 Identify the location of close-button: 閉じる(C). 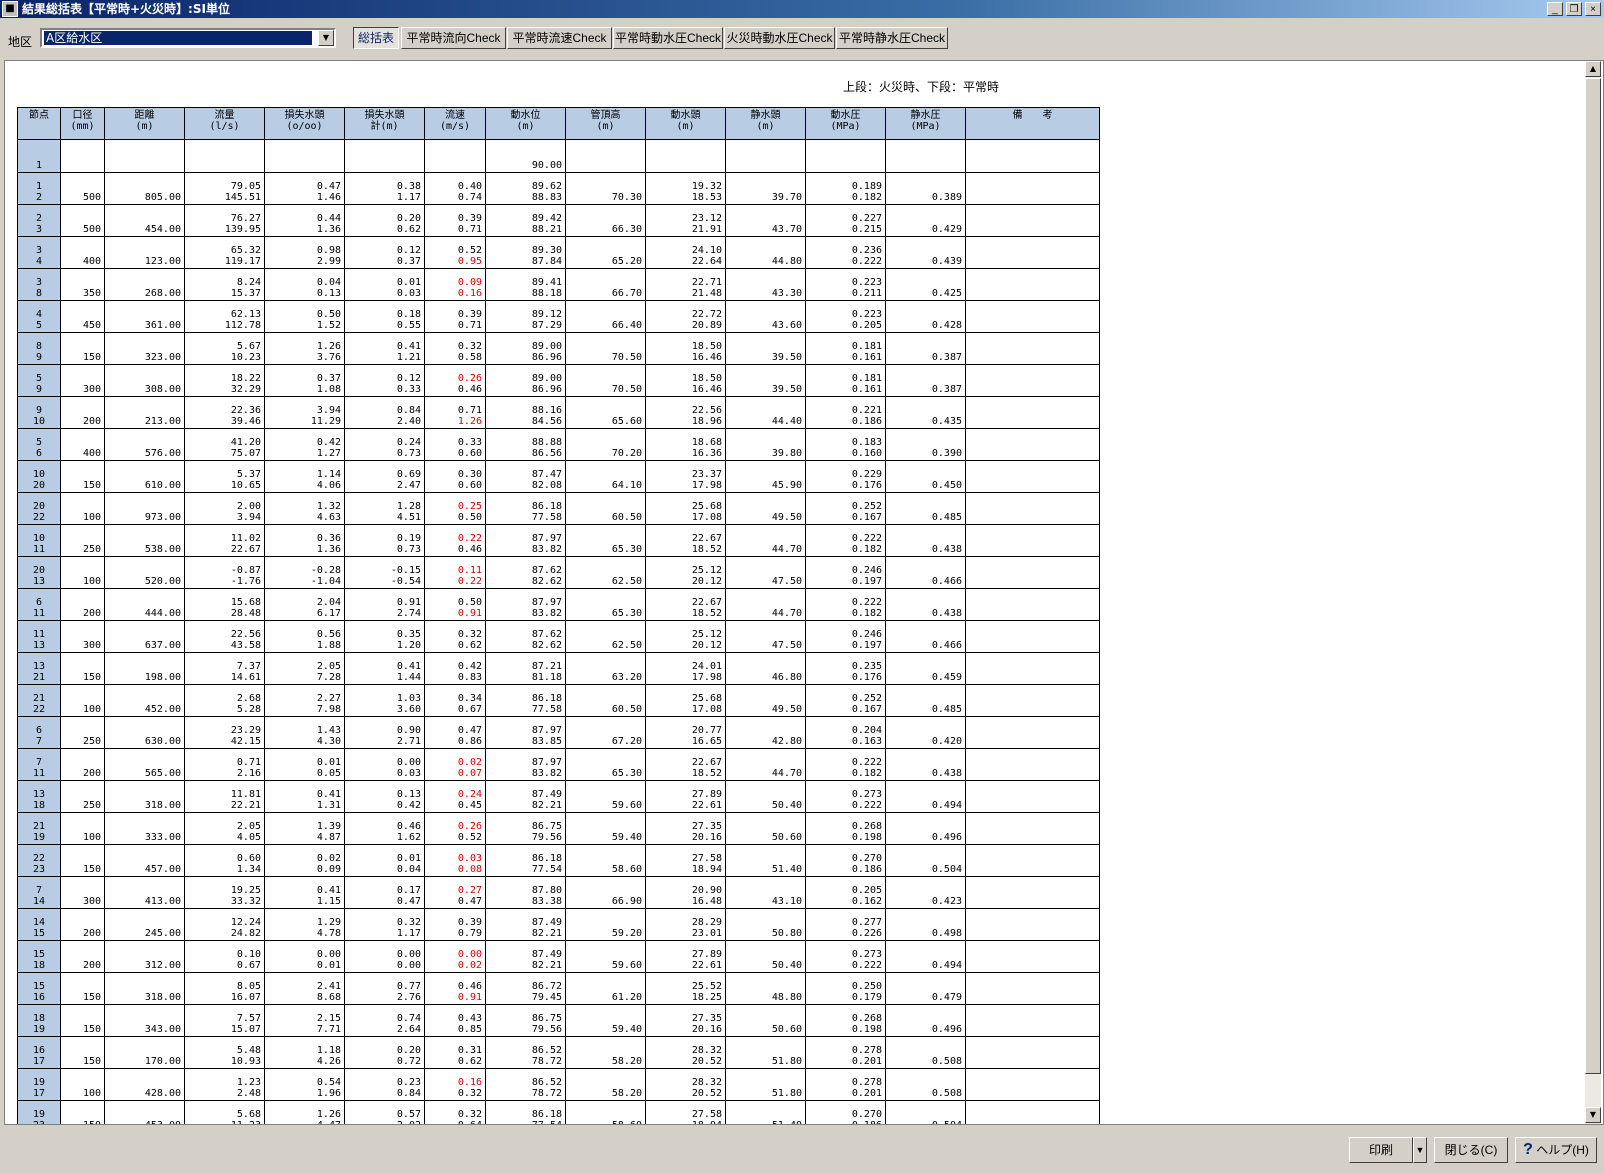
(1471, 1150).